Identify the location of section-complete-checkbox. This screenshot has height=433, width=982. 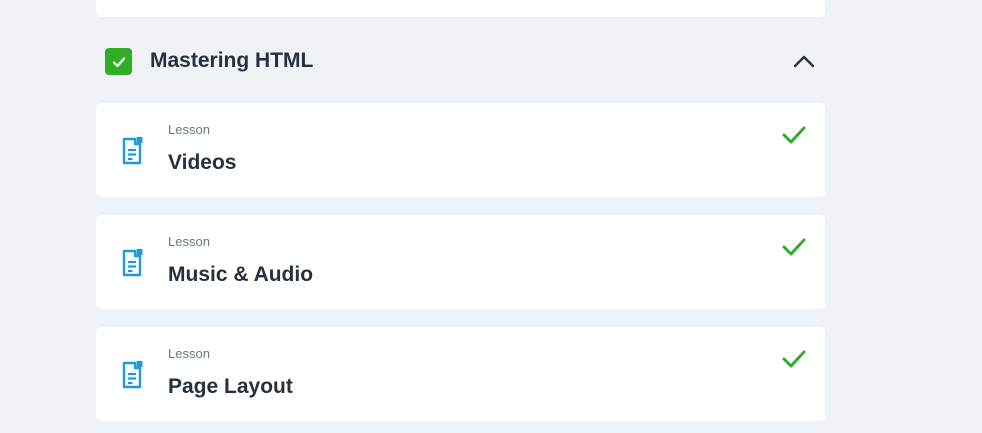
(118, 61).